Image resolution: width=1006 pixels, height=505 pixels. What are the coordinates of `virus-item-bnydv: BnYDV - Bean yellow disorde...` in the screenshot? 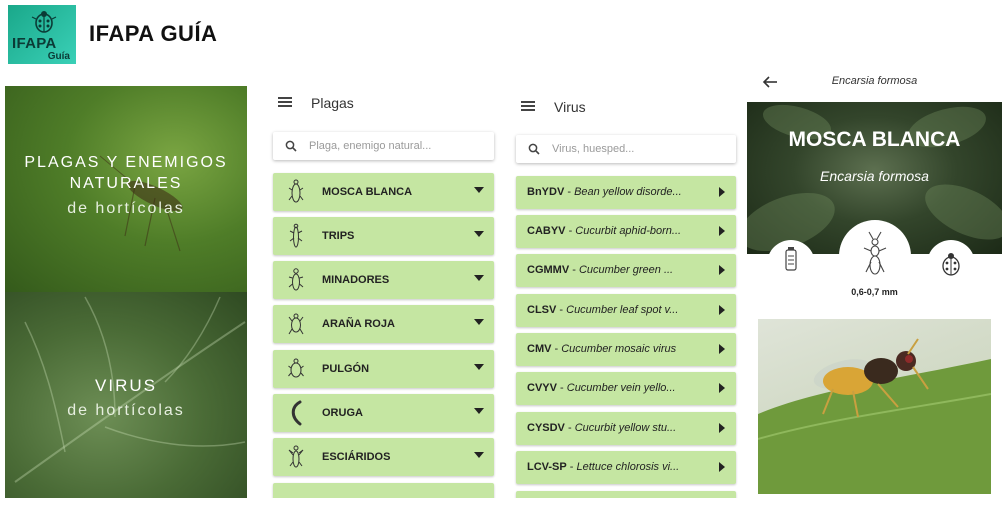 It's located at (626, 192).